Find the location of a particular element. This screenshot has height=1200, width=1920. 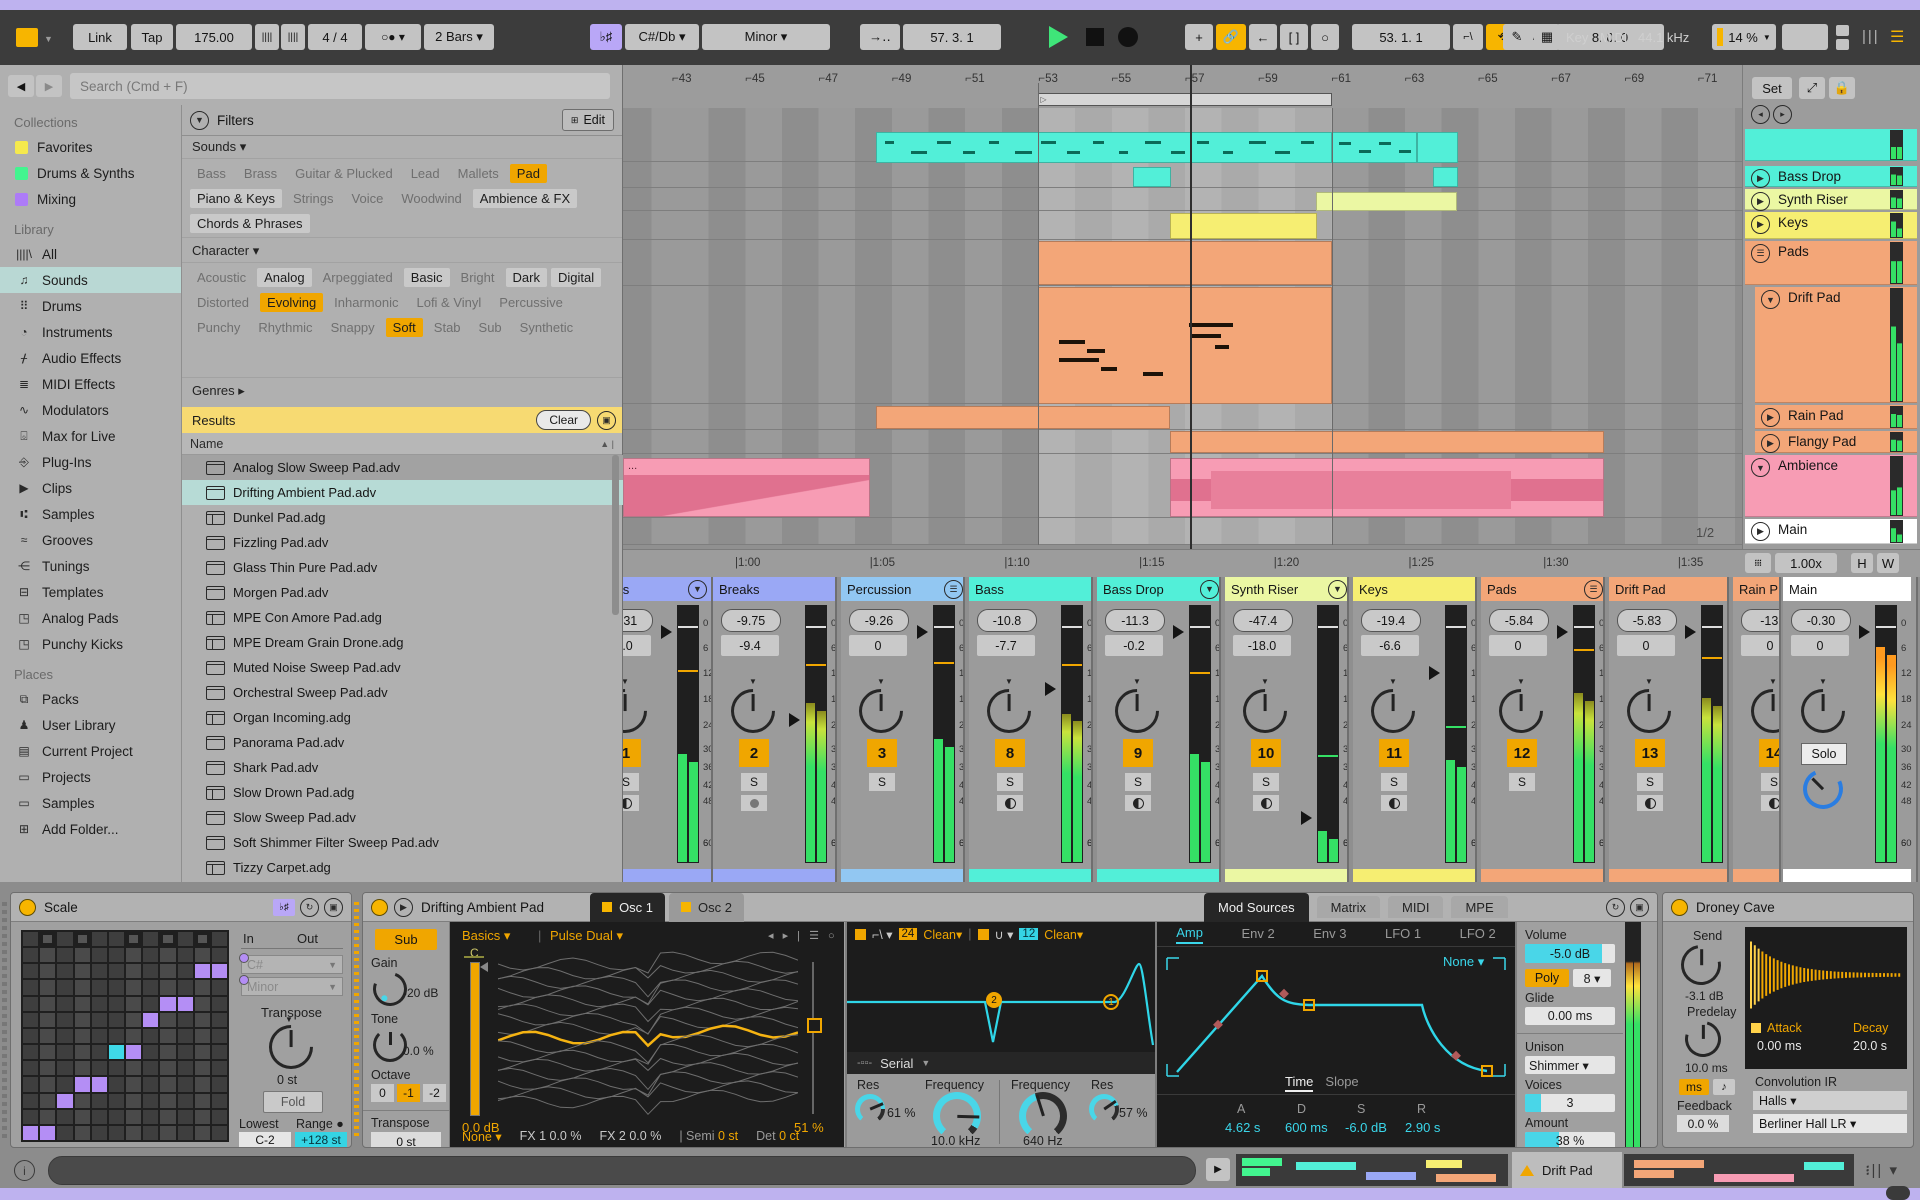

sidebar-item-current-project: ▤ Current Project is located at coordinates (90, 751).